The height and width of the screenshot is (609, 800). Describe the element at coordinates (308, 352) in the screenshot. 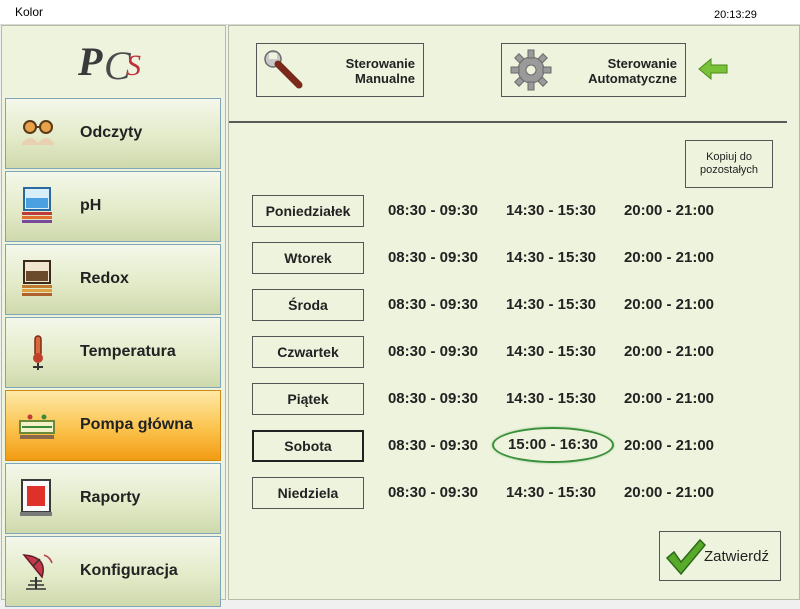

I see `day-button: Czwartek` at that location.